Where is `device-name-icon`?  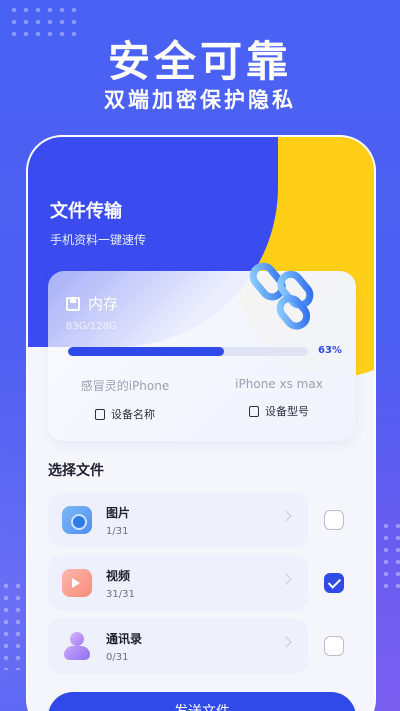
device-name-icon is located at coordinates (100, 414).